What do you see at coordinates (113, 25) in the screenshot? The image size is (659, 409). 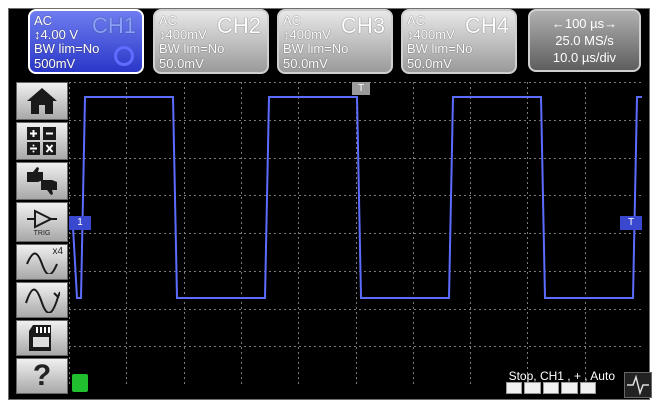 I see `ch1-name: CH1` at bounding box center [113, 25].